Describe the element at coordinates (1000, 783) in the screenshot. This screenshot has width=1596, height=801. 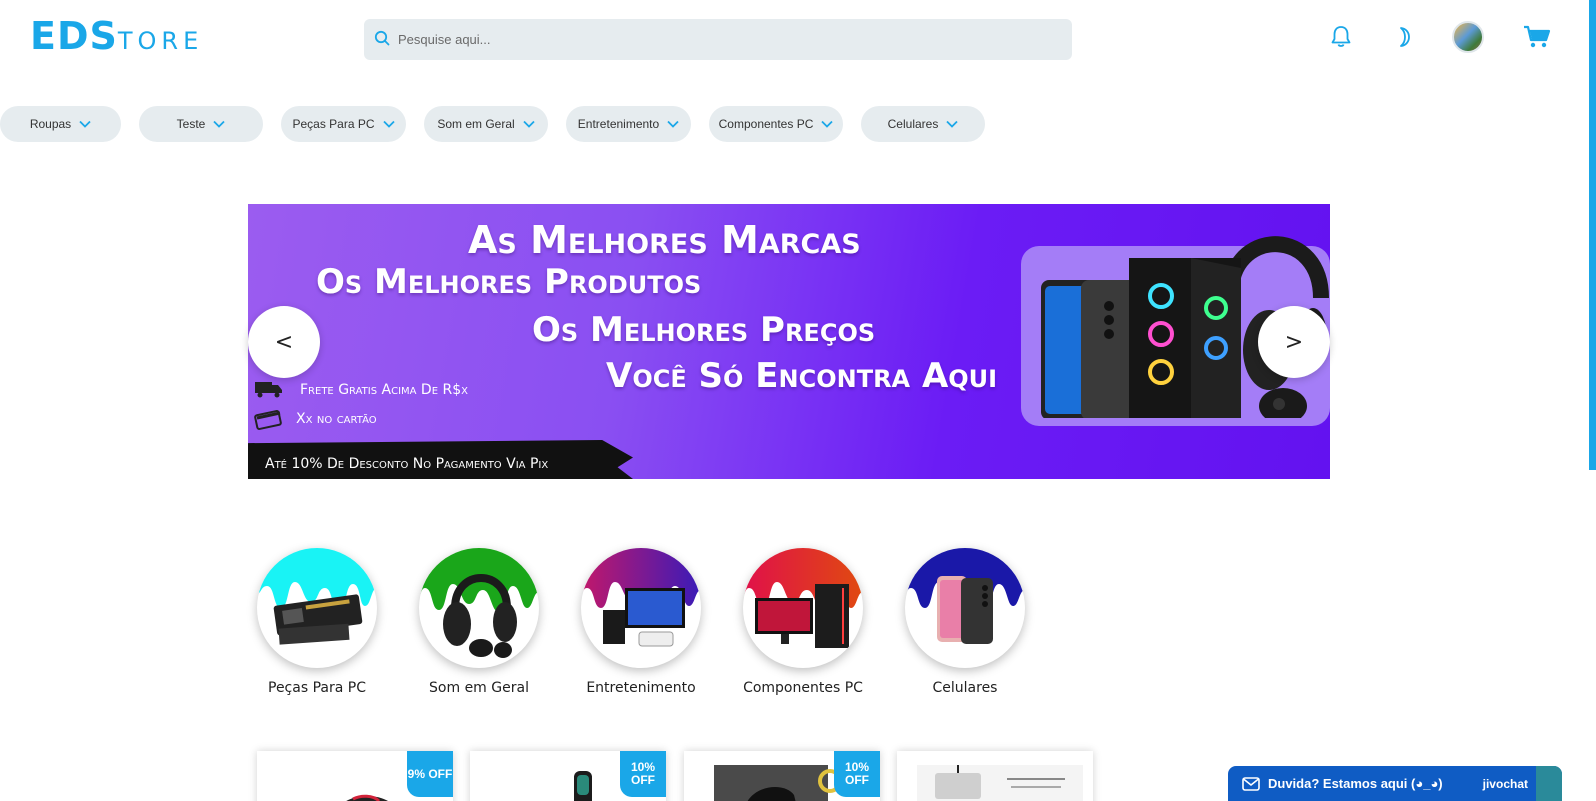
I see `product-image` at that location.